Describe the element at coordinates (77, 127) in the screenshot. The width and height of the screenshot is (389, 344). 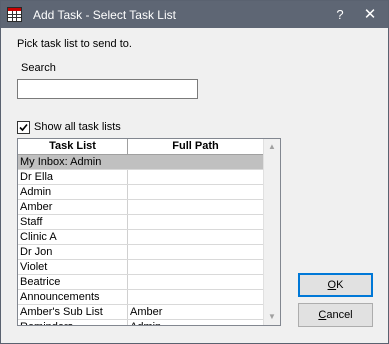
I see `show-all-label: Show all task lists` at that location.